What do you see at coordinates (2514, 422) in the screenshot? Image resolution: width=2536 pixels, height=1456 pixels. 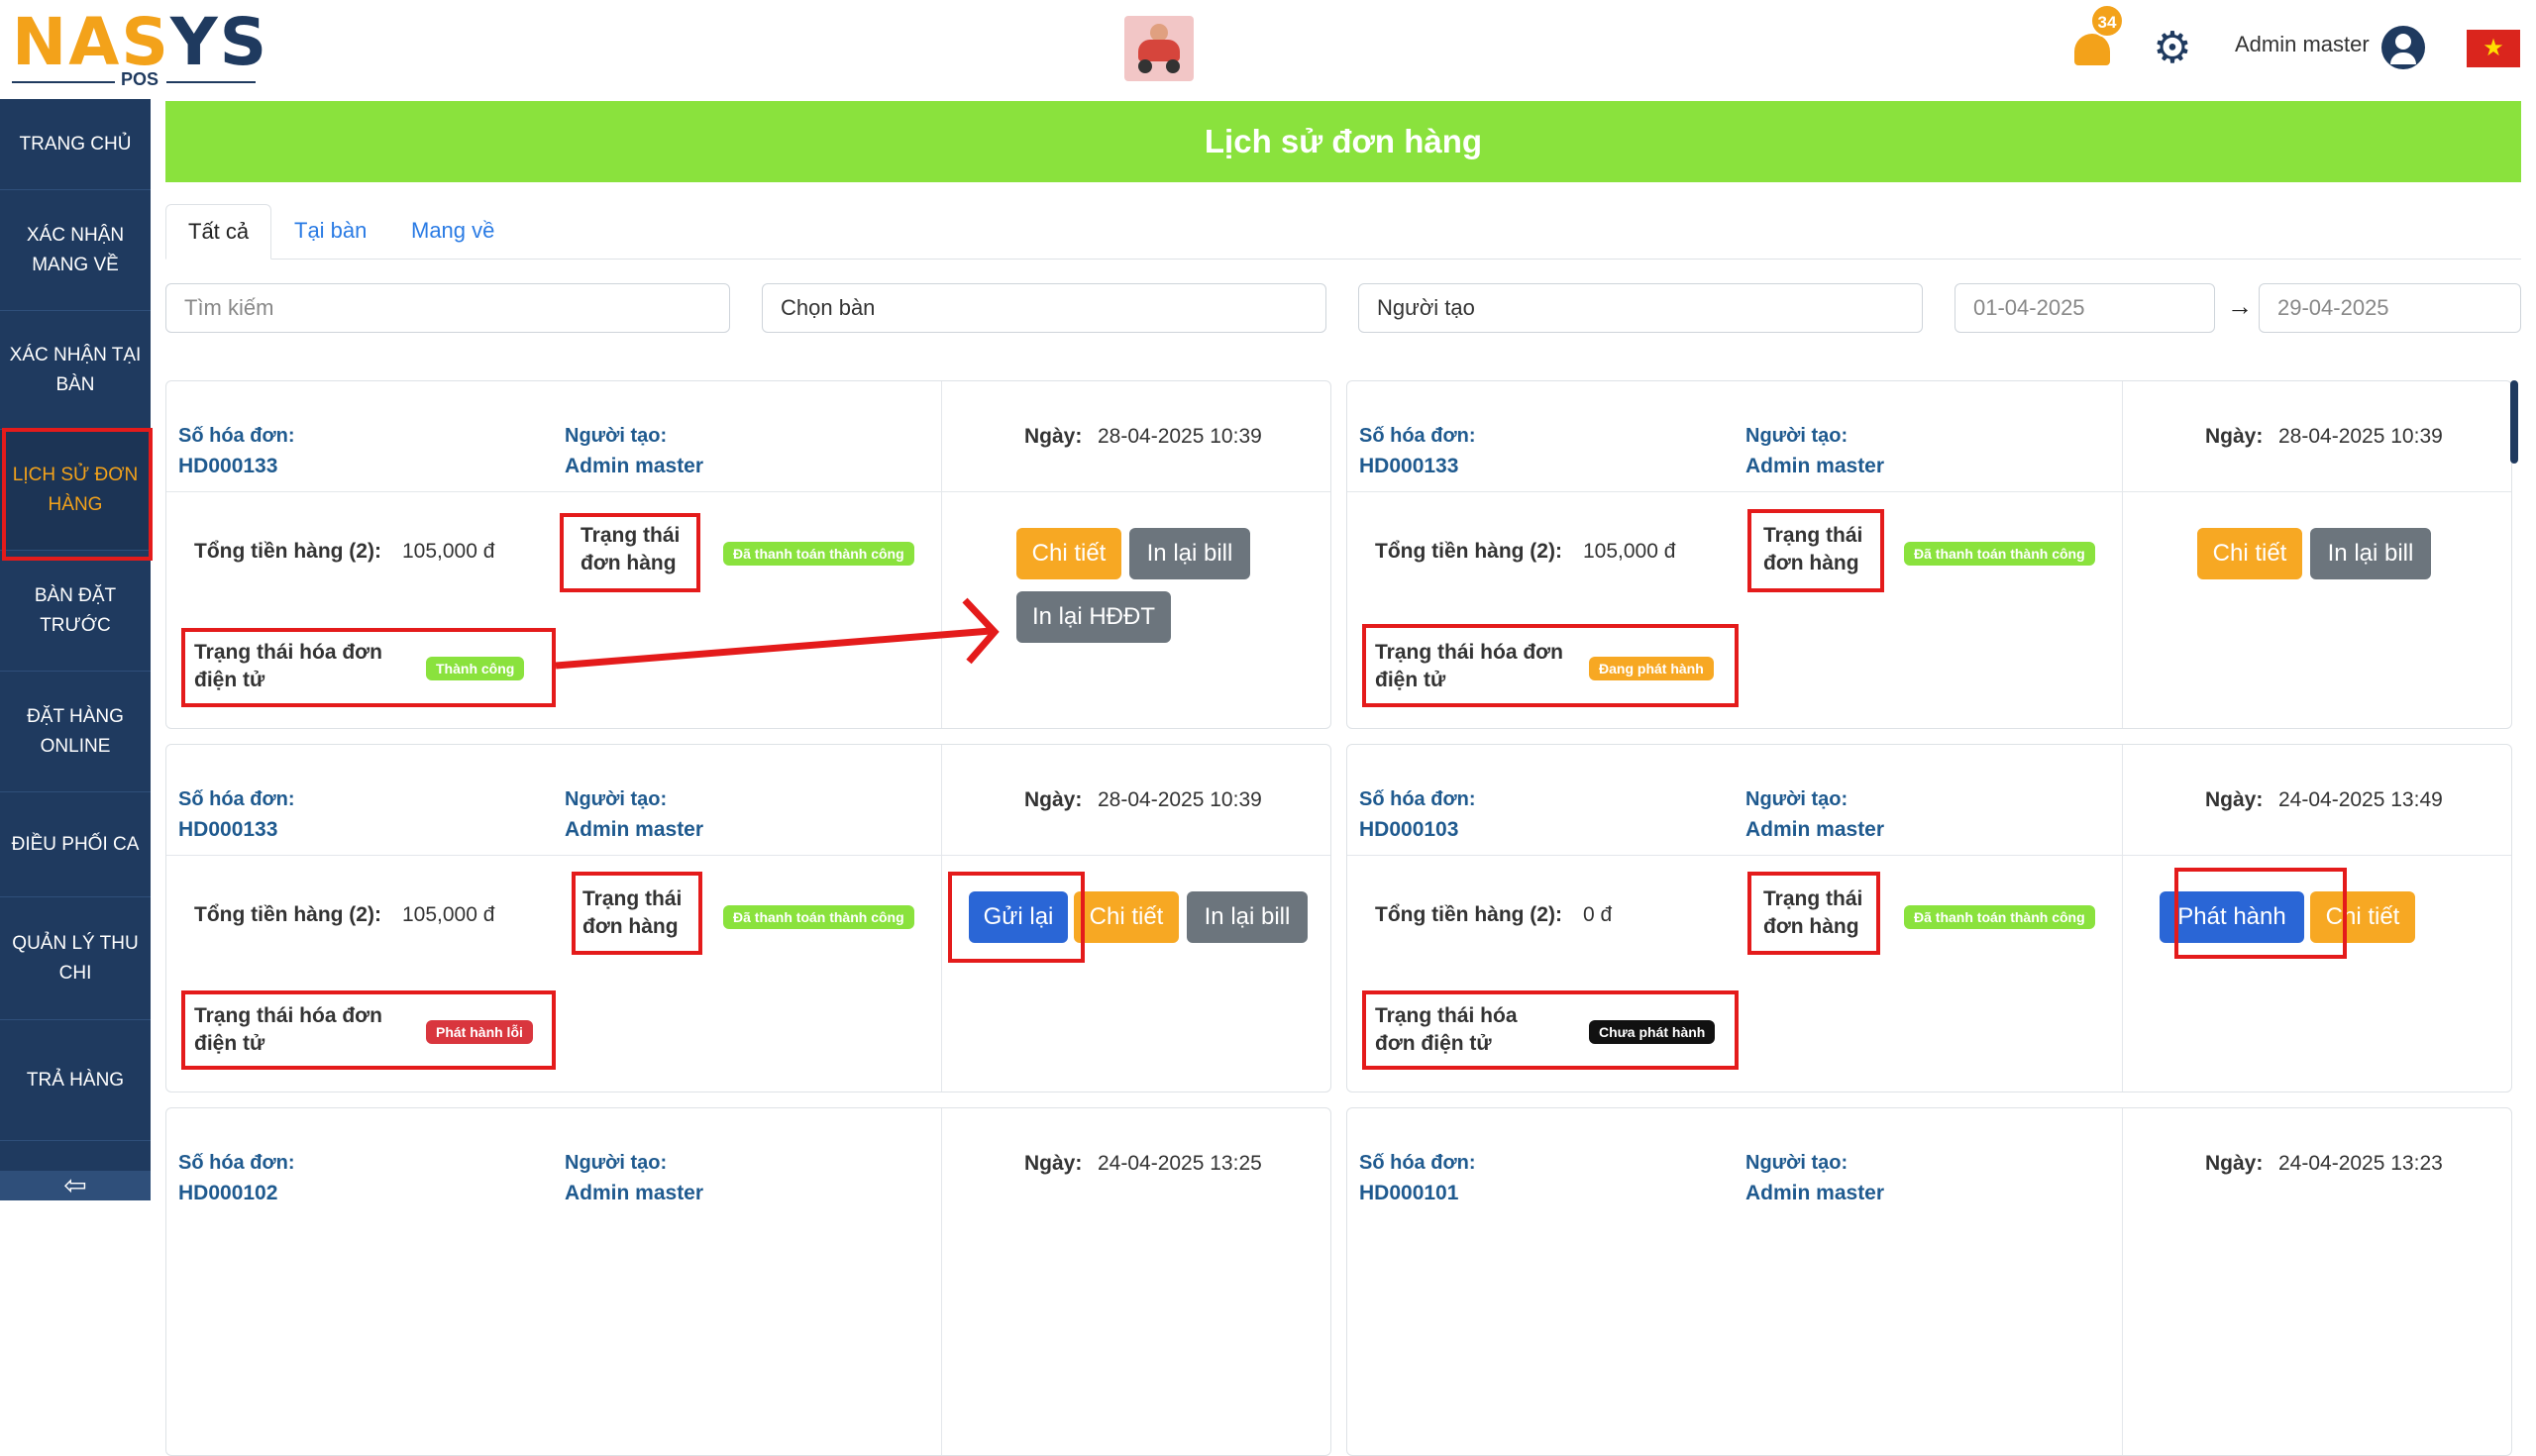 I see `scrollbar` at bounding box center [2514, 422].